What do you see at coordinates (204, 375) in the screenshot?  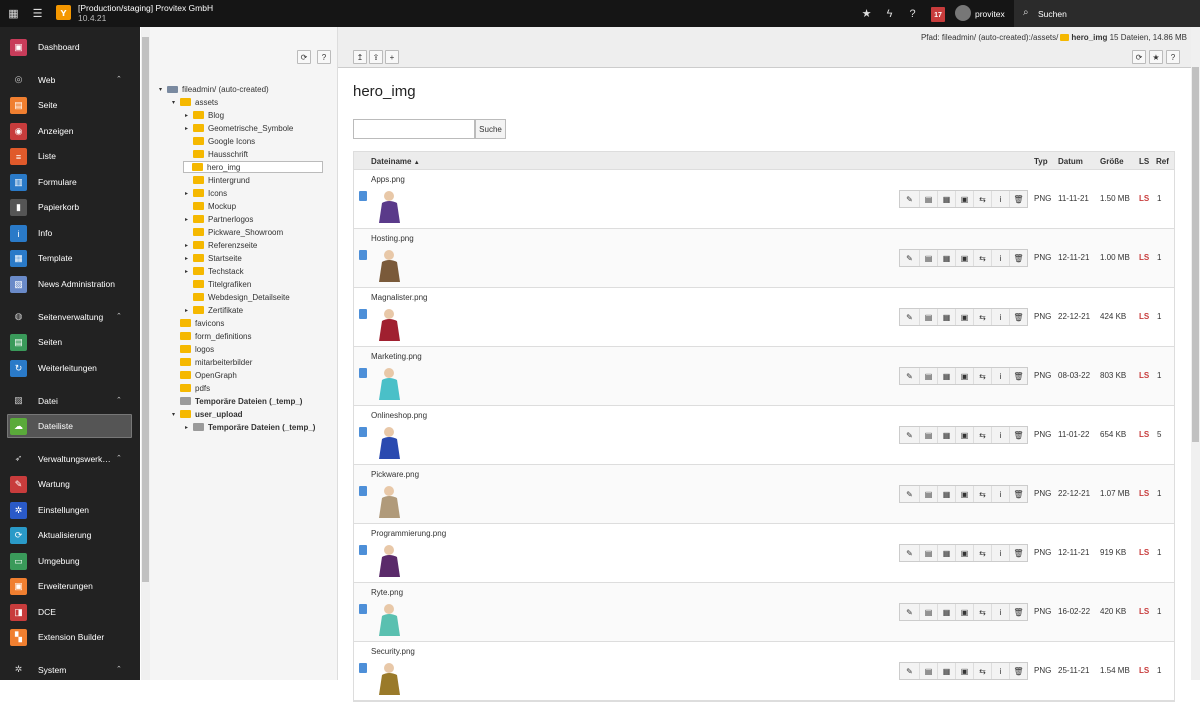 I see `tree-node: OpenGraph` at bounding box center [204, 375].